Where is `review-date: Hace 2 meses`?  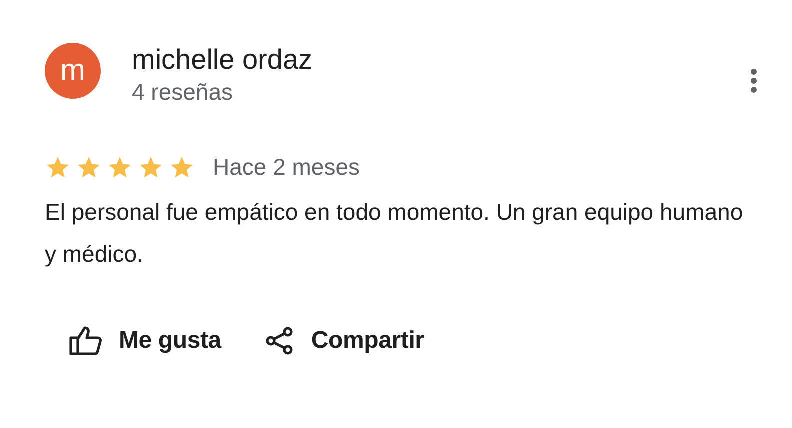
review-date: Hace 2 meses is located at coordinates (286, 167).